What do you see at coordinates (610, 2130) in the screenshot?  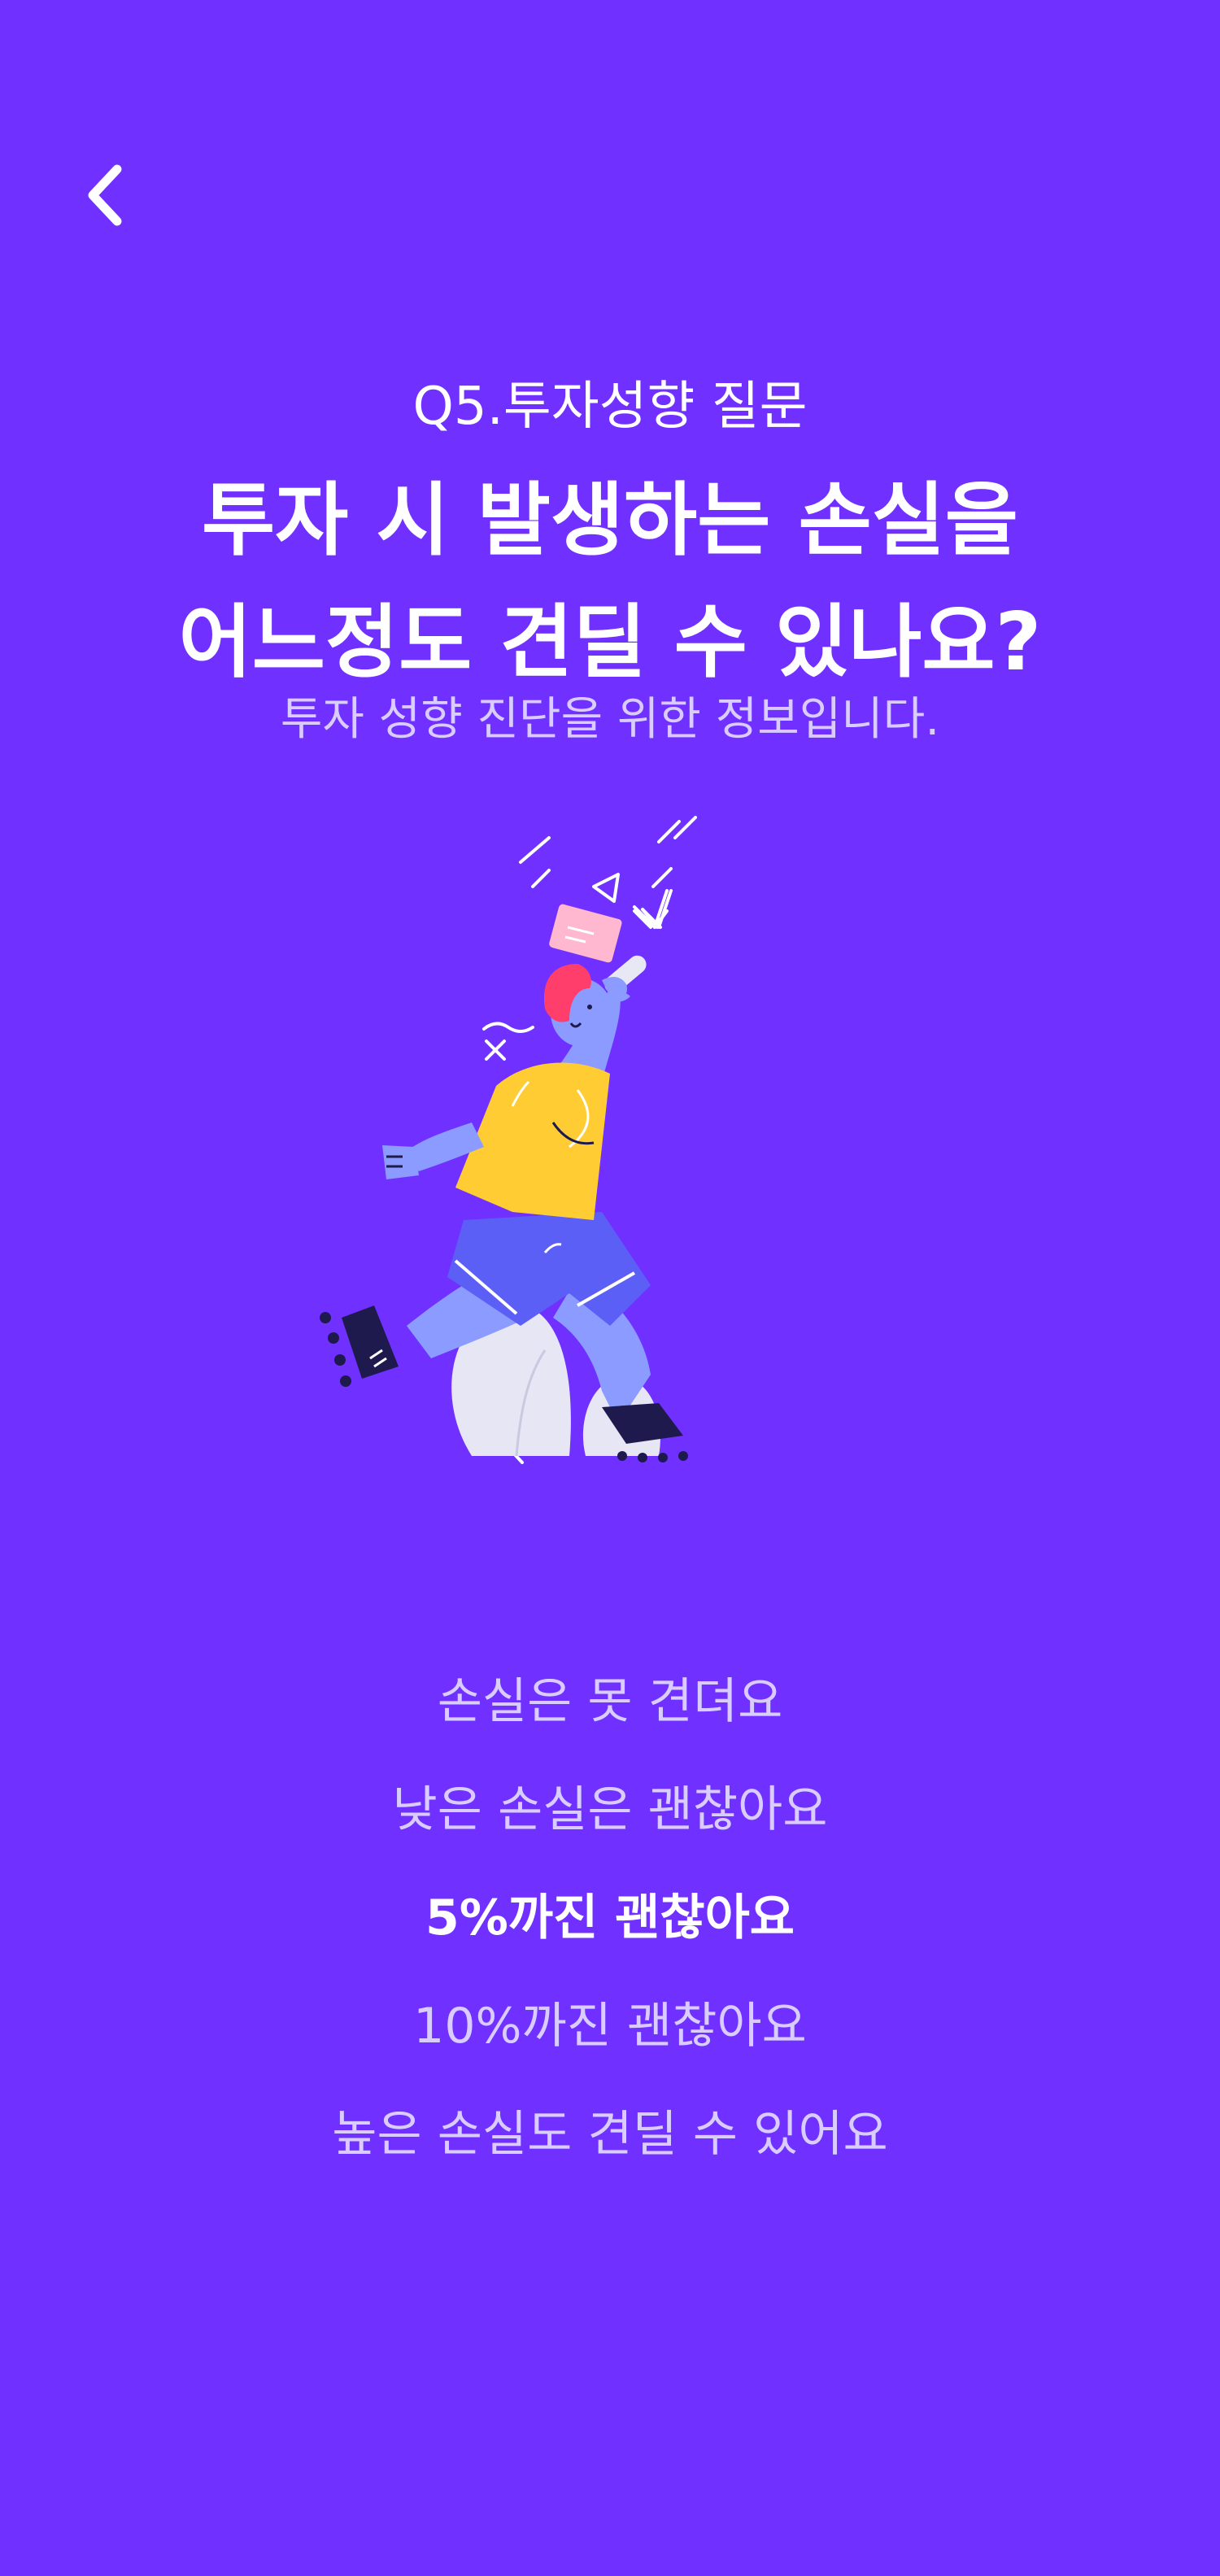 I see `option-high-loss-ok: 높은 손실도 견딜 수 있어요` at bounding box center [610, 2130].